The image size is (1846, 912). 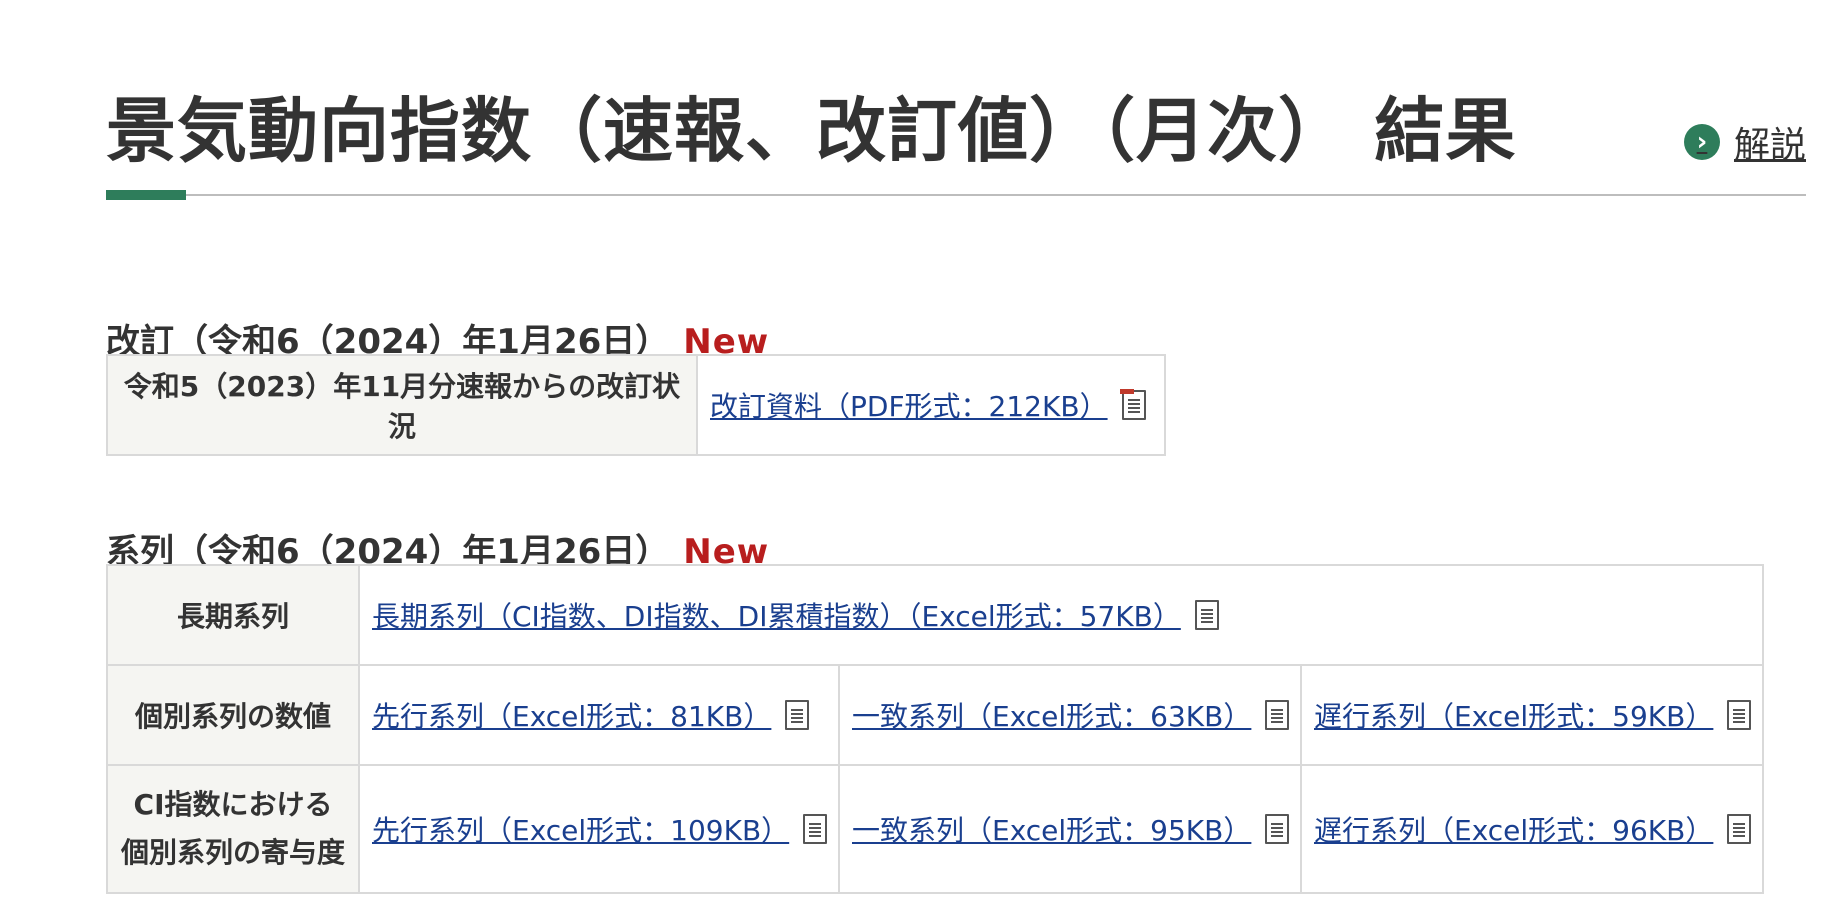 I want to click on link-cell: 先行系列（Excel形式：109KB）, so click(x=599, y=829).